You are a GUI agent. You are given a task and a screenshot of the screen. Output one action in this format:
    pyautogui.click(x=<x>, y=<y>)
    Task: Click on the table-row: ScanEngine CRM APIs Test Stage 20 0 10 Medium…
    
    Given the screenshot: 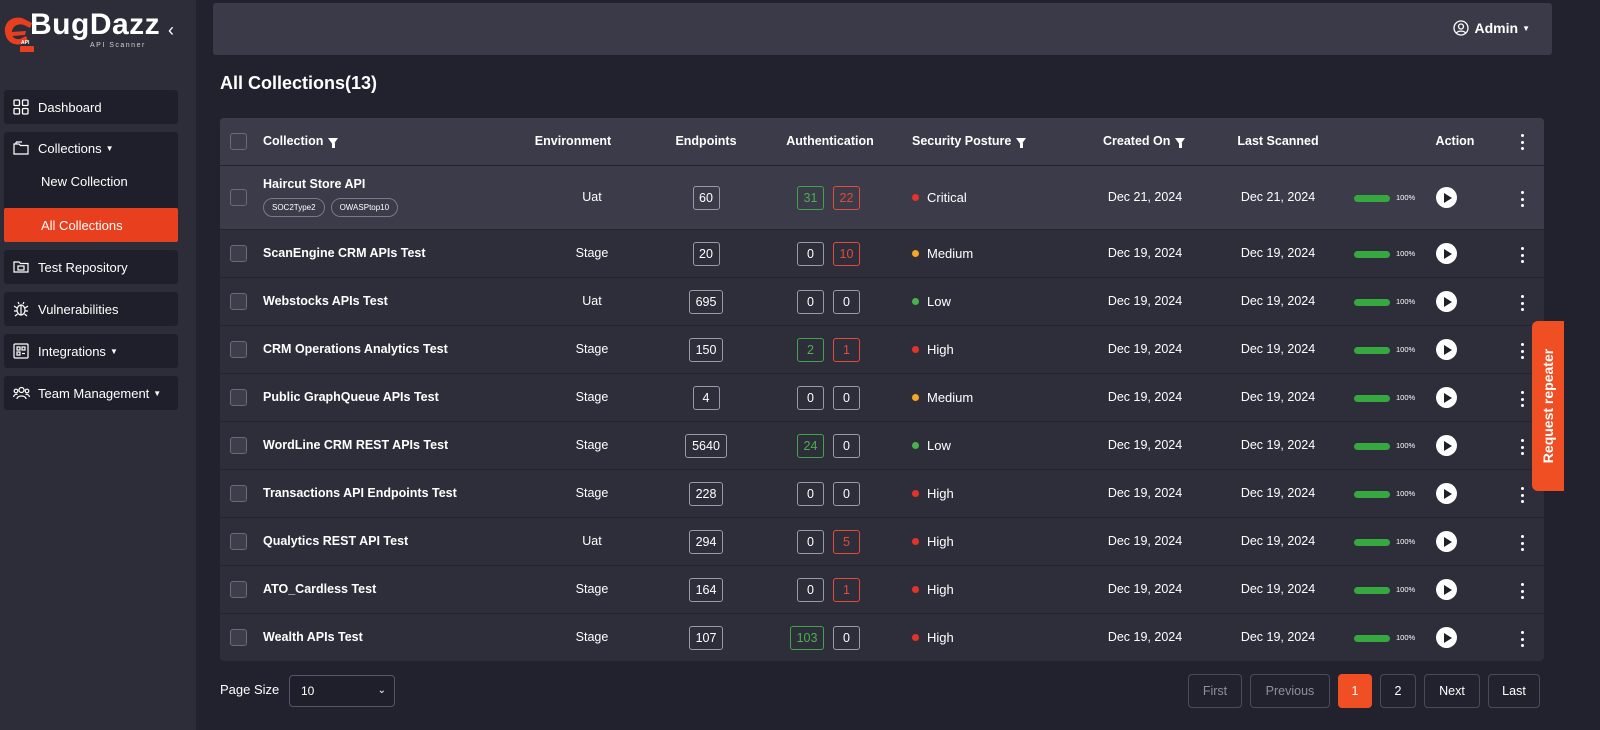 What is the action you would take?
    pyautogui.click(x=882, y=253)
    